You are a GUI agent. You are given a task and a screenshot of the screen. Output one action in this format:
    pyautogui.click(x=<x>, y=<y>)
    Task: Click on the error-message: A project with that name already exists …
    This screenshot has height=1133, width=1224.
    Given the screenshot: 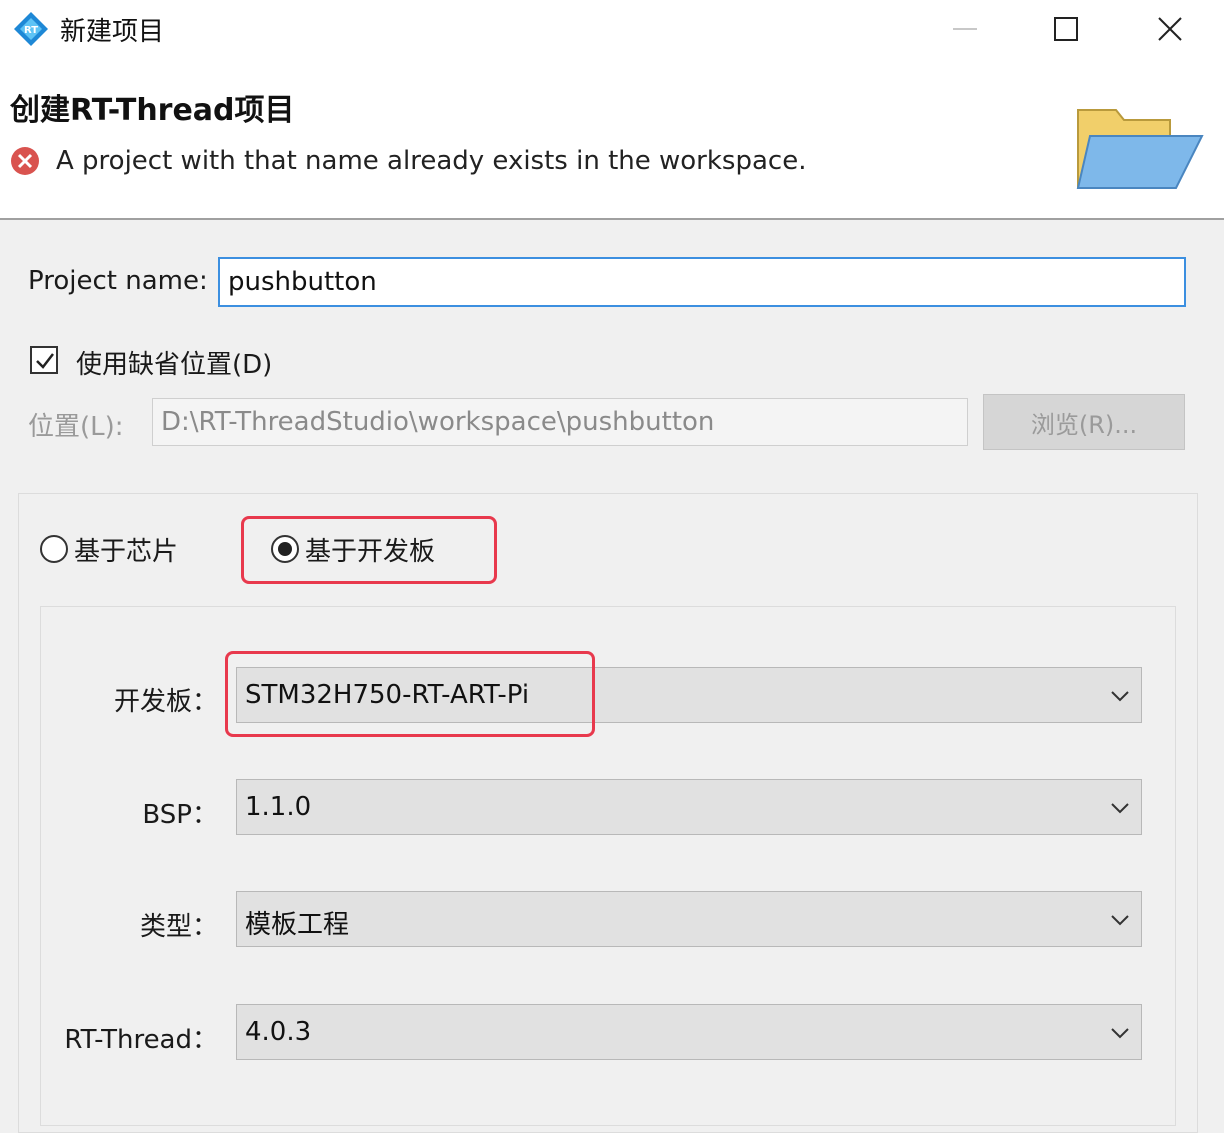 What is the action you would take?
    pyautogui.click(x=431, y=161)
    